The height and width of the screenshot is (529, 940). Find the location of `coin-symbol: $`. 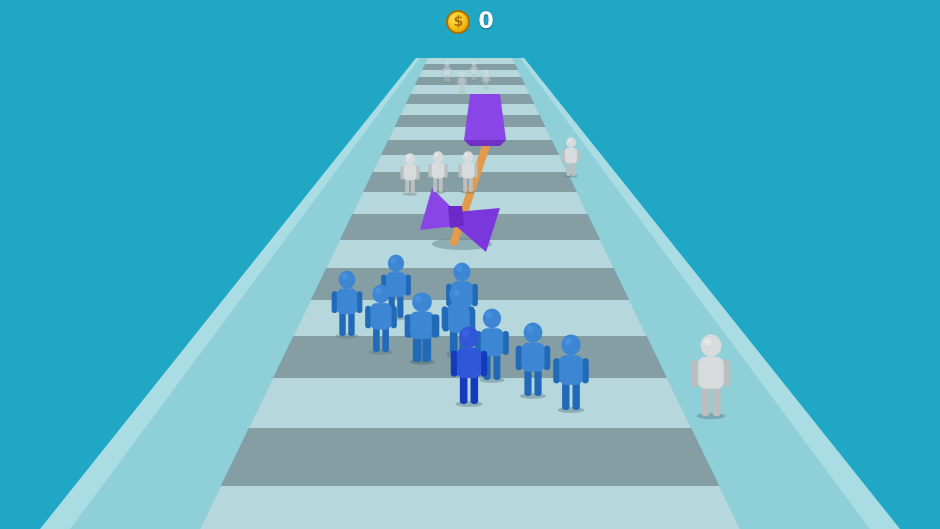

coin-symbol: $ is located at coordinates (458, 22).